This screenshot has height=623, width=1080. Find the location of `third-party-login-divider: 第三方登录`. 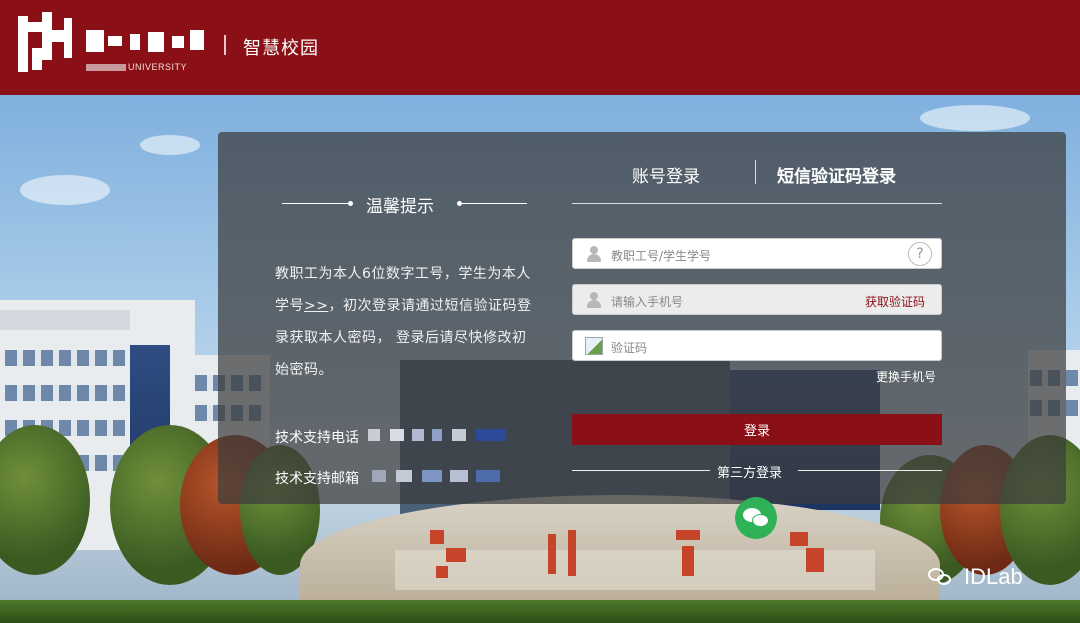

third-party-login-divider: 第三方登录 is located at coordinates (757, 471).